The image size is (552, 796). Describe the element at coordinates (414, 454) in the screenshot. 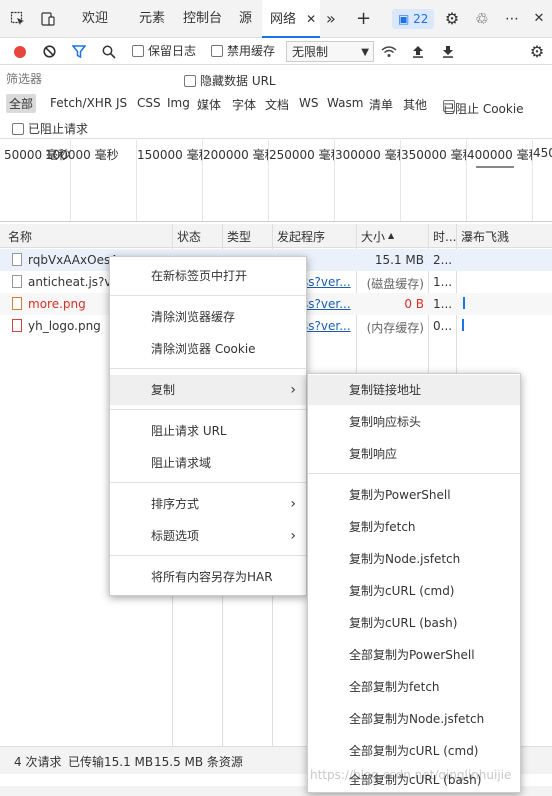

I see `submenu-item-copy-response: 复制响应` at that location.